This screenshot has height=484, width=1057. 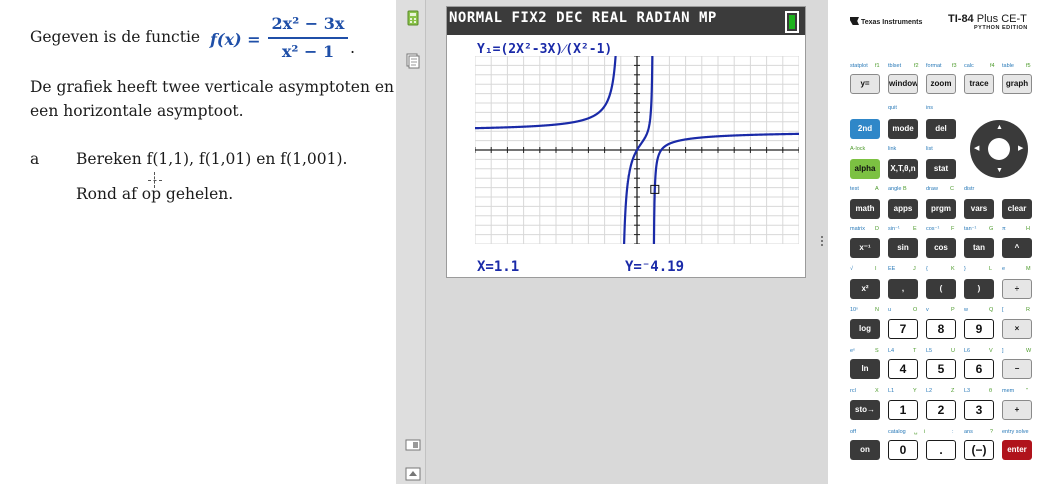 What do you see at coordinates (929, 391) in the screenshot?
I see `label-r8-4: L2` at bounding box center [929, 391].